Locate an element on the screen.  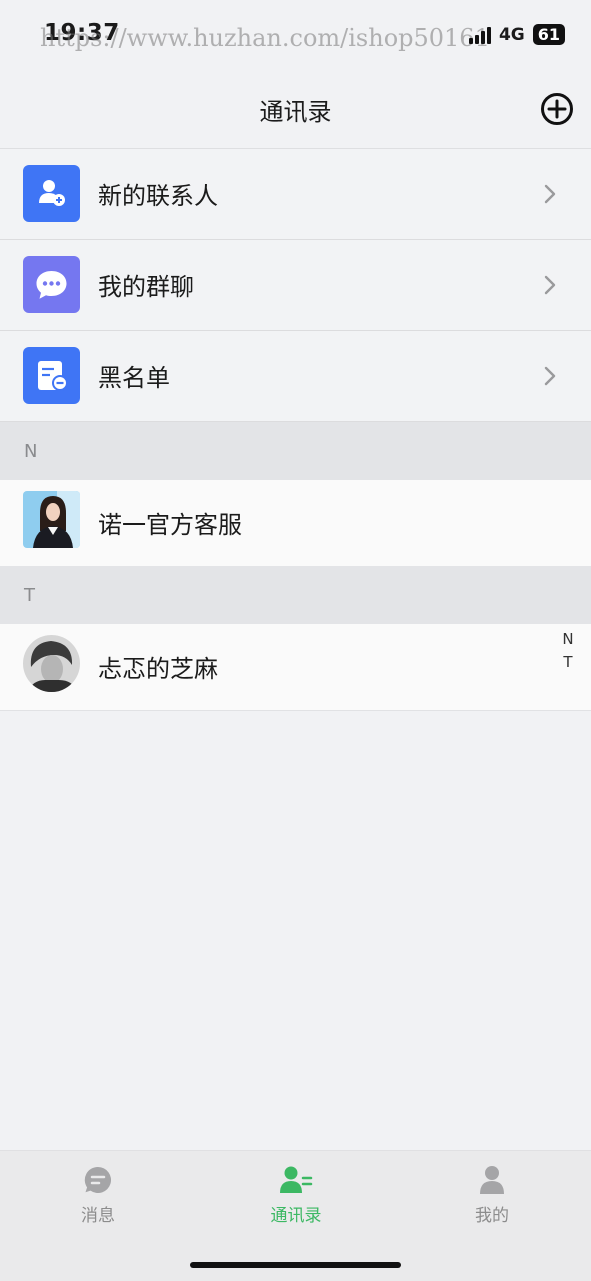
home-indicator is located at coordinates (295, 1265).